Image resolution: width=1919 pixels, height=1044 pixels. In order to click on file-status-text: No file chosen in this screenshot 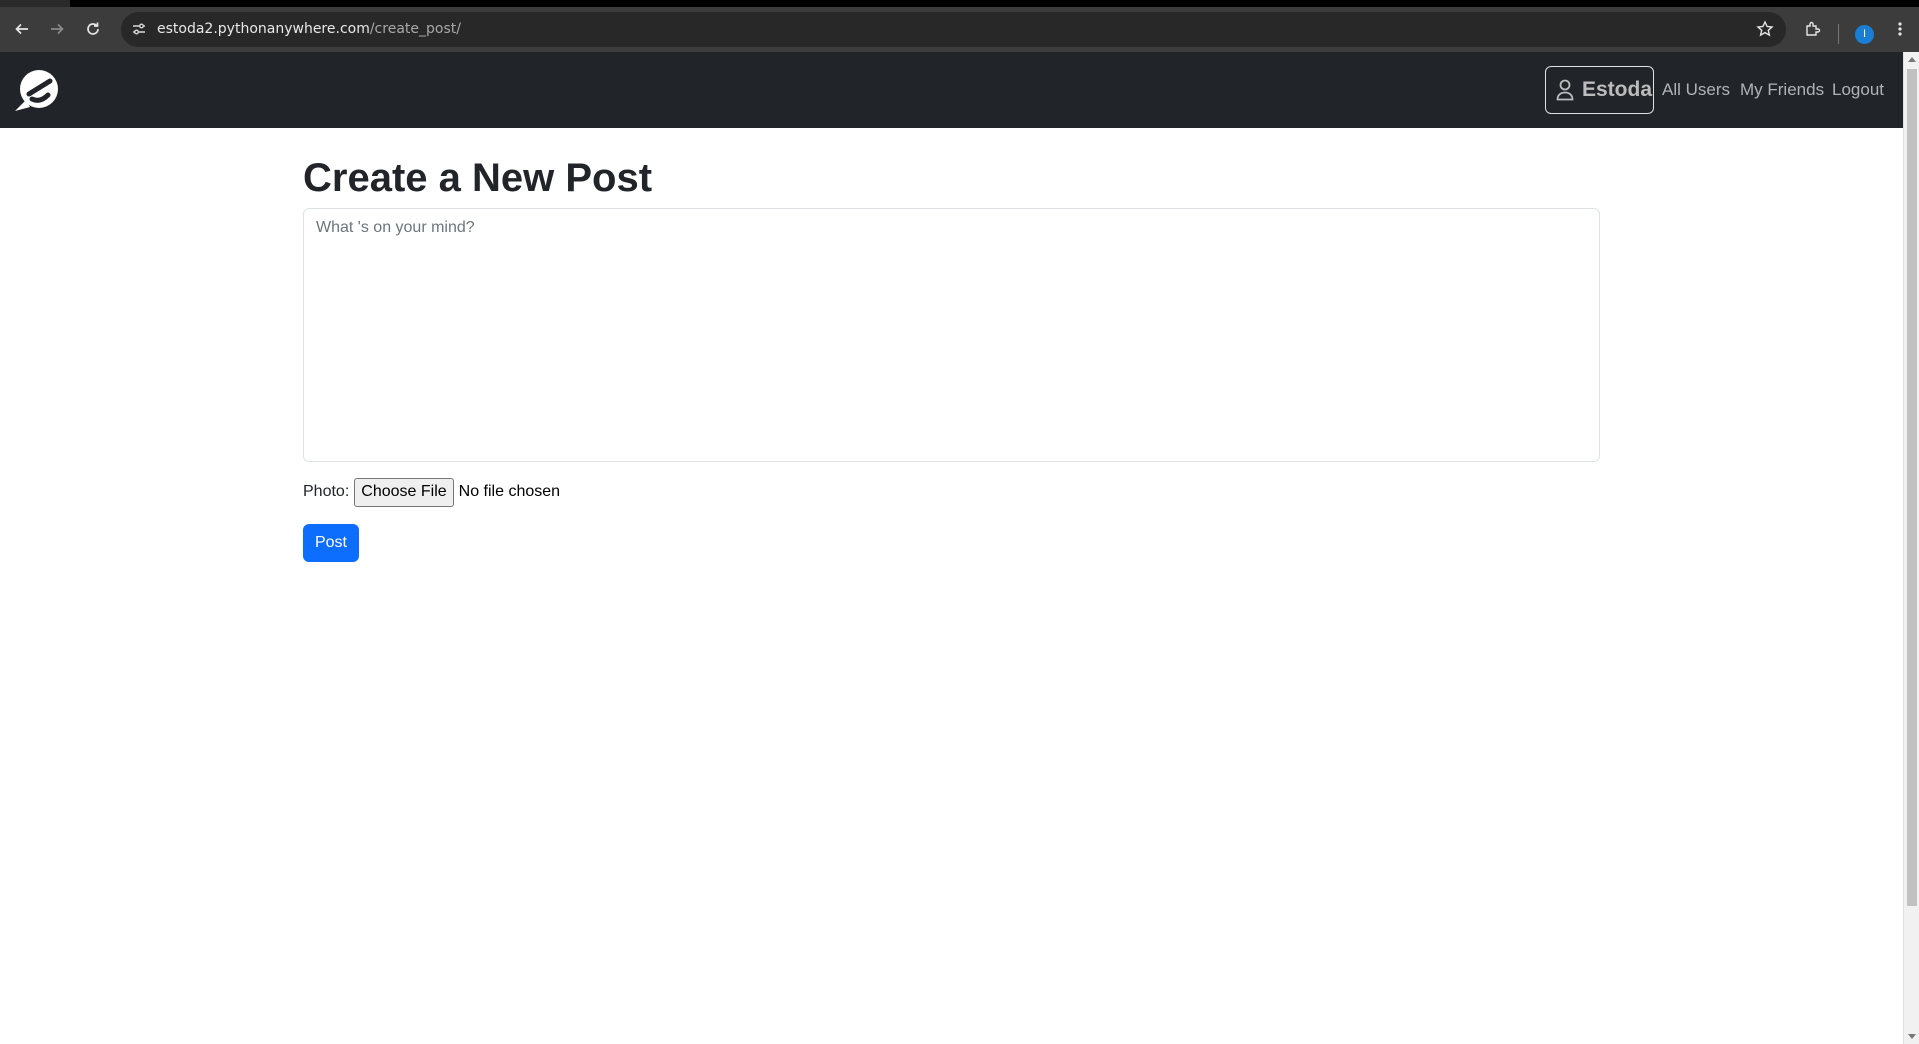, I will do `click(509, 491)`.